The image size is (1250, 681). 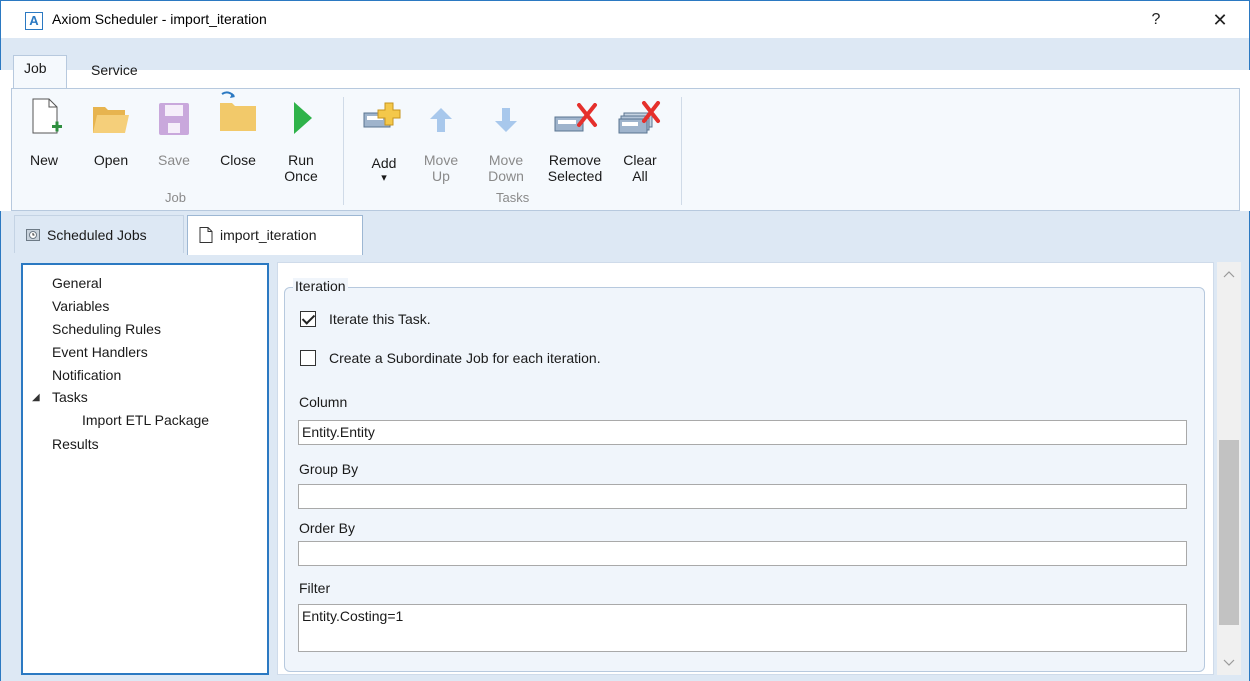 I want to click on add-task-label: Add, so click(x=384, y=163).